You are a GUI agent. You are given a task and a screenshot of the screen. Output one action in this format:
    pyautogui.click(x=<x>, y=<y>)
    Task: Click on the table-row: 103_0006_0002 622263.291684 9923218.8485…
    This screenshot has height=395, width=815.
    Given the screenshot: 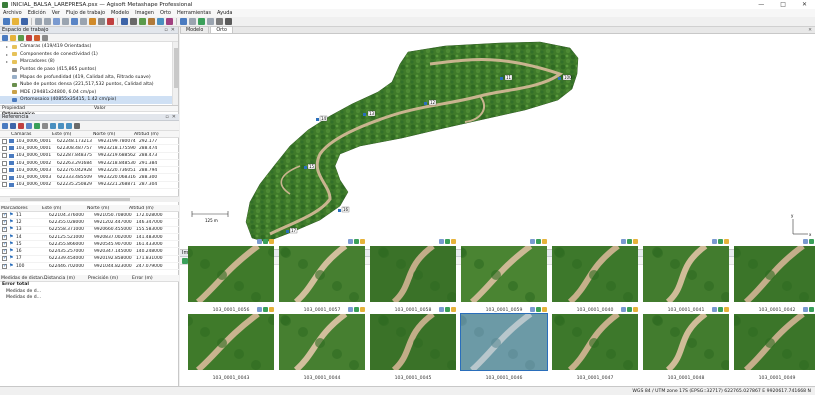 What is the action you would take?
    pyautogui.click(x=89, y=164)
    